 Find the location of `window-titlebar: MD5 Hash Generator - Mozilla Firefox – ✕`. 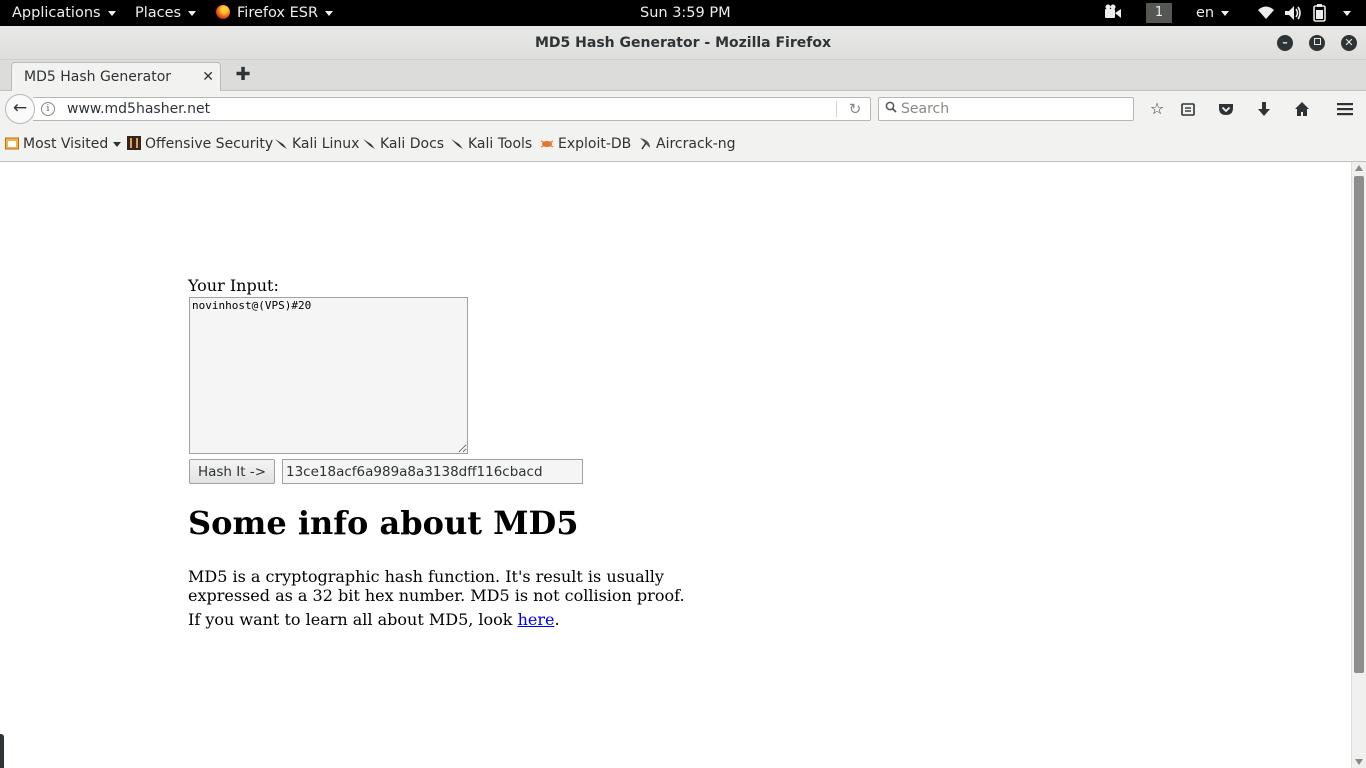

window-titlebar: MD5 Hash Generator - Mozilla Firefox – ✕ is located at coordinates (683, 43).